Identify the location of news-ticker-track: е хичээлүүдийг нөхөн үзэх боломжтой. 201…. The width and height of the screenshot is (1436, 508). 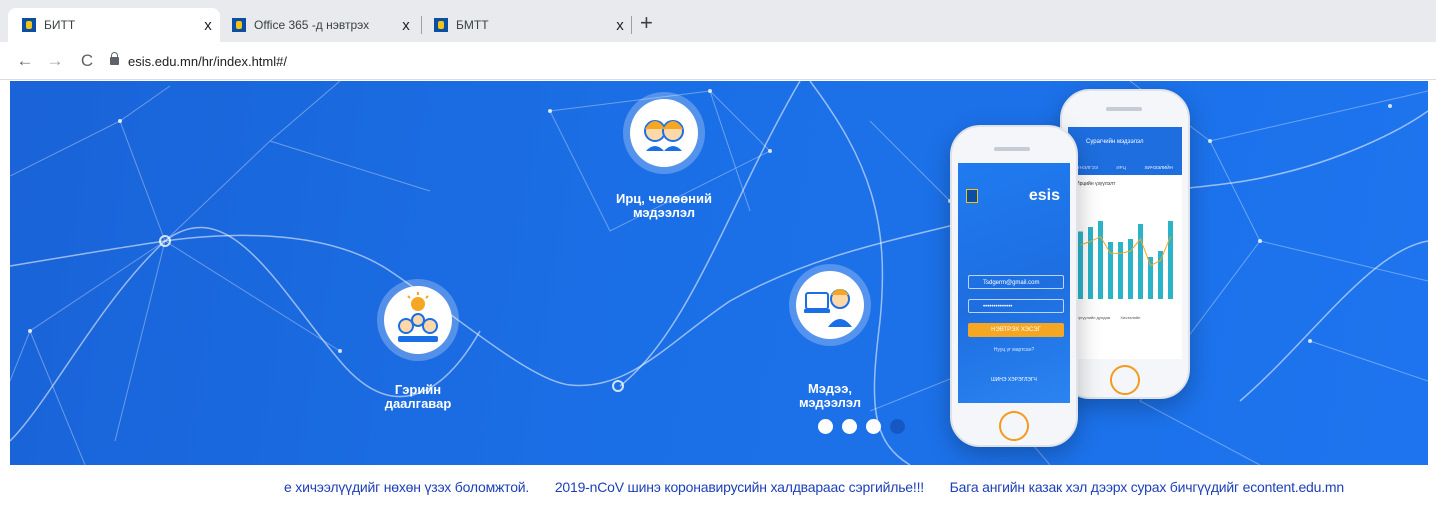
(825, 487).